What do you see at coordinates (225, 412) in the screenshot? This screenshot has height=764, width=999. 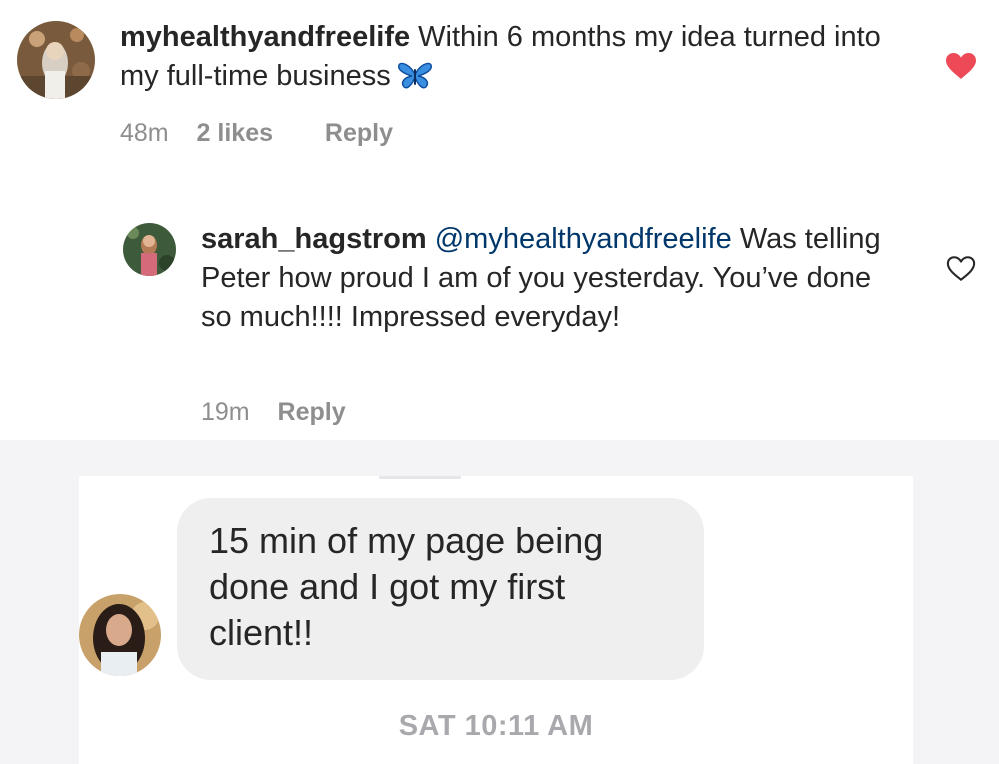 I see `comment-2-time: 19m` at bounding box center [225, 412].